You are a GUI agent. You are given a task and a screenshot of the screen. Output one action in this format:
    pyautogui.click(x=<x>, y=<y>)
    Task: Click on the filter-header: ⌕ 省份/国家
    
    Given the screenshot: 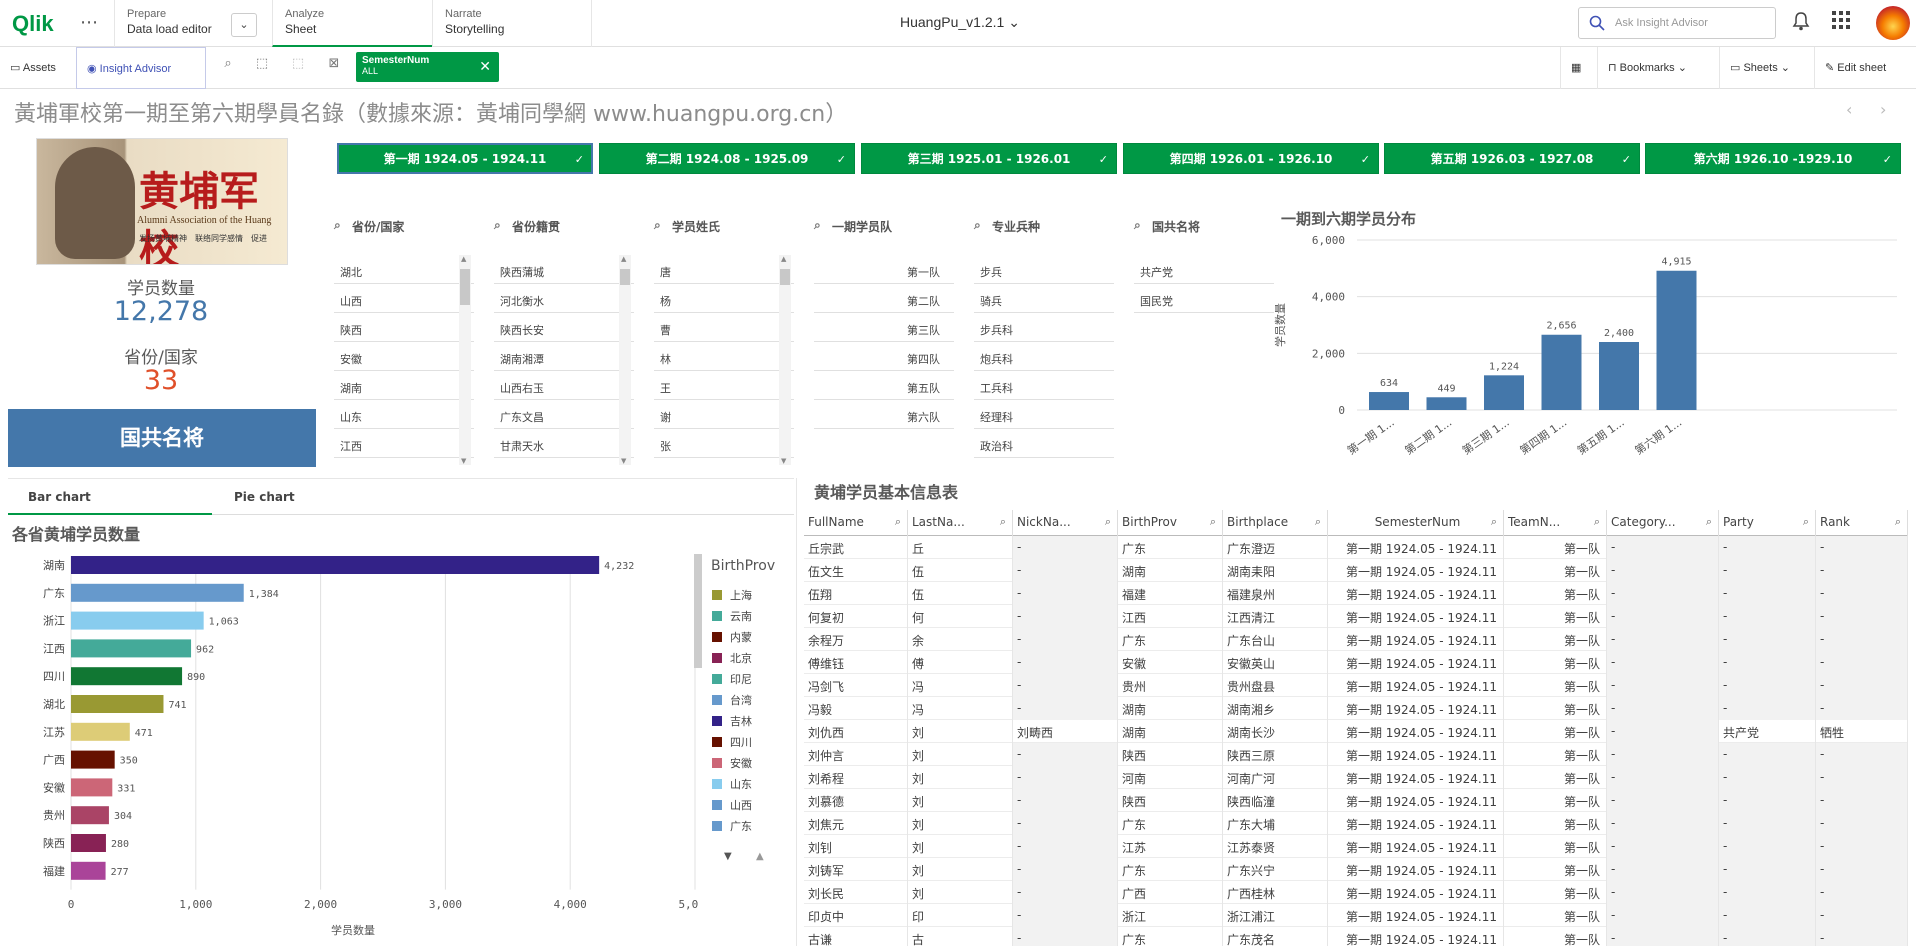 What is the action you would take?
    pyautogui.click(x=404, y=229)
    